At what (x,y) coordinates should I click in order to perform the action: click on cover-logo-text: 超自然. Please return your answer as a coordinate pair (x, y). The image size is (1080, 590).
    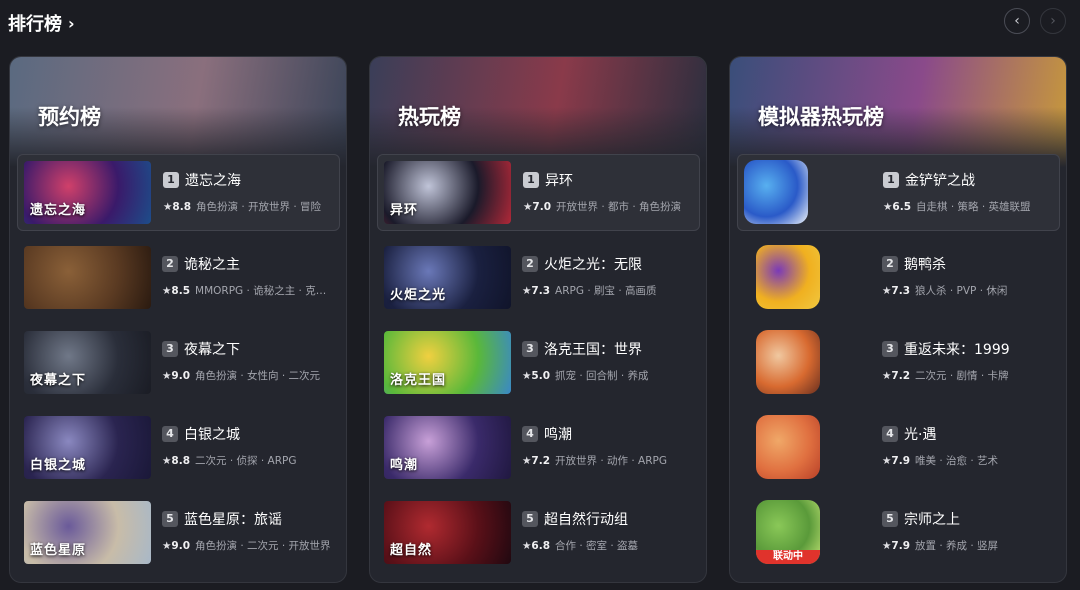
    Looking at the image, I should click on (411, 550).